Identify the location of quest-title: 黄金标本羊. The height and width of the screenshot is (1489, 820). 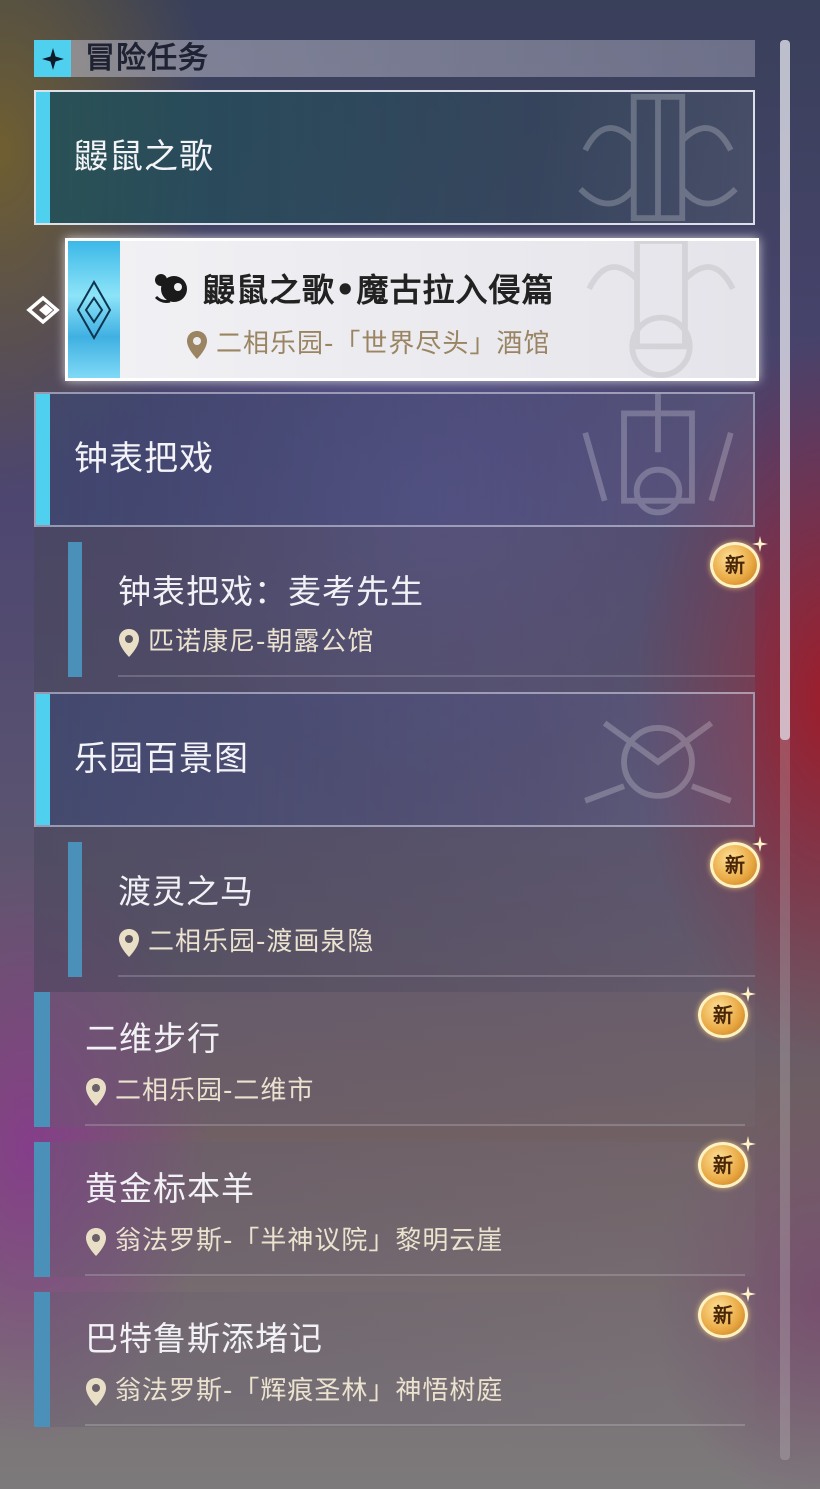
(170, 1188).